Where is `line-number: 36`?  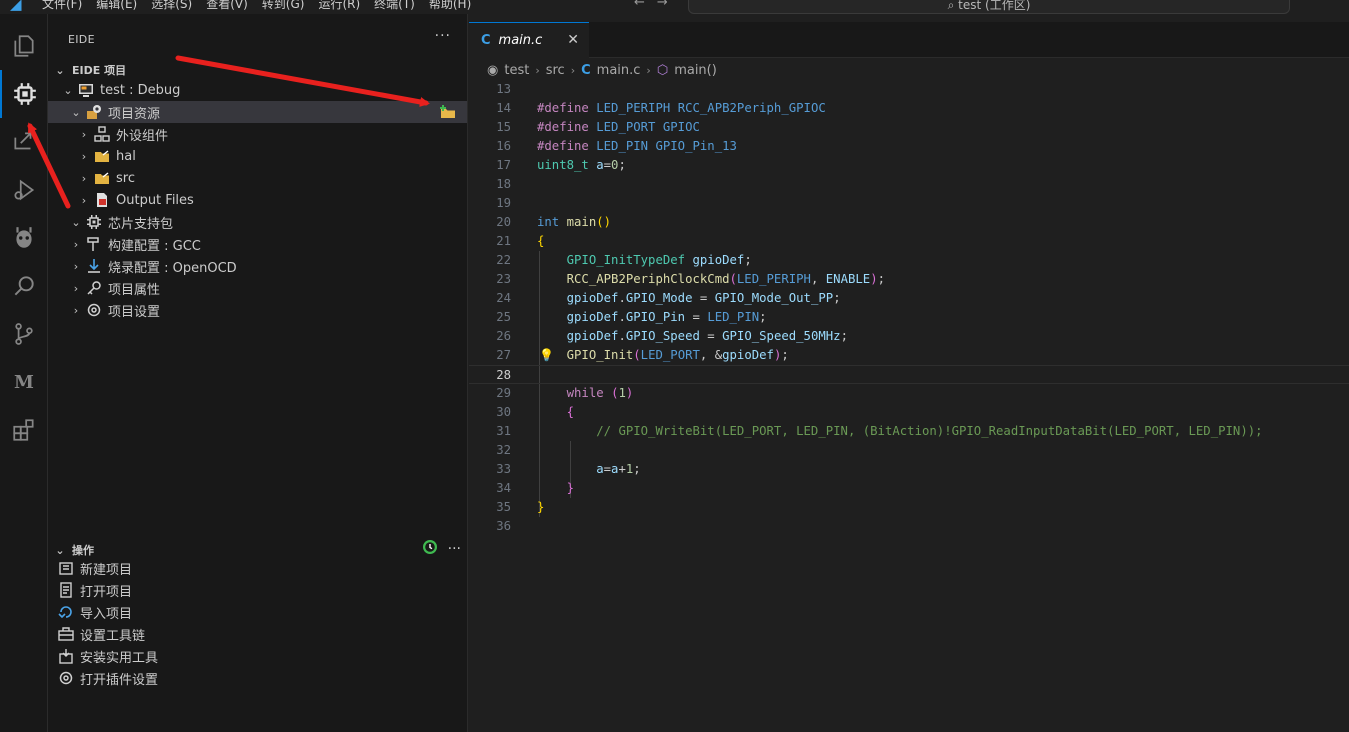
line-number: 36 is located at coordinates (503, 526).